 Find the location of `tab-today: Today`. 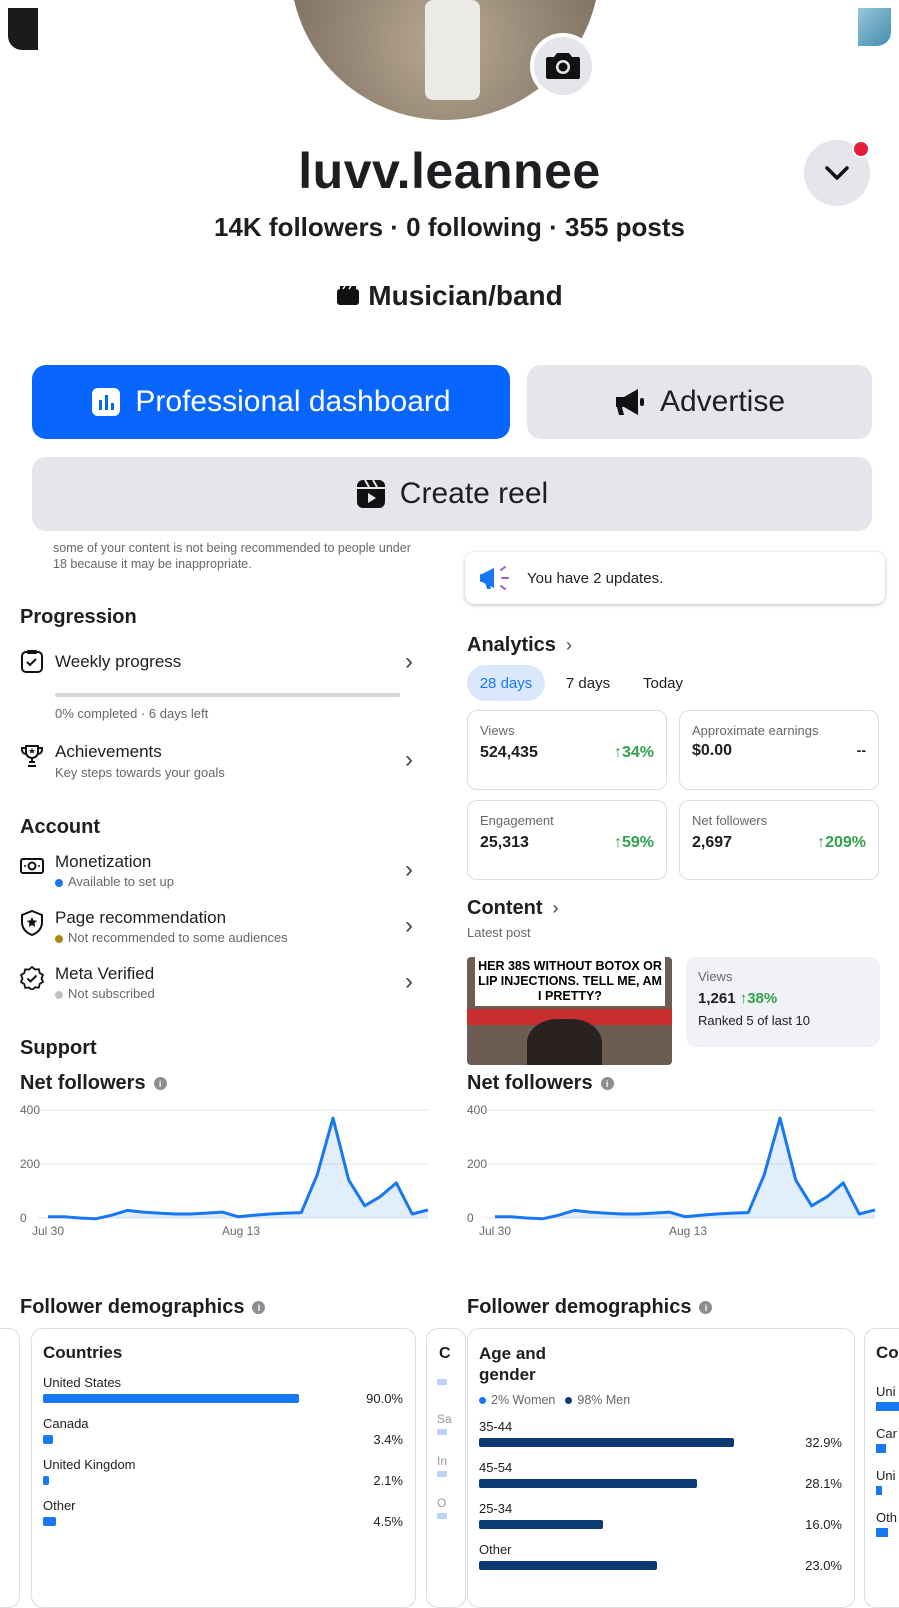

tab-today: Today is located at coordinates (663, 683).